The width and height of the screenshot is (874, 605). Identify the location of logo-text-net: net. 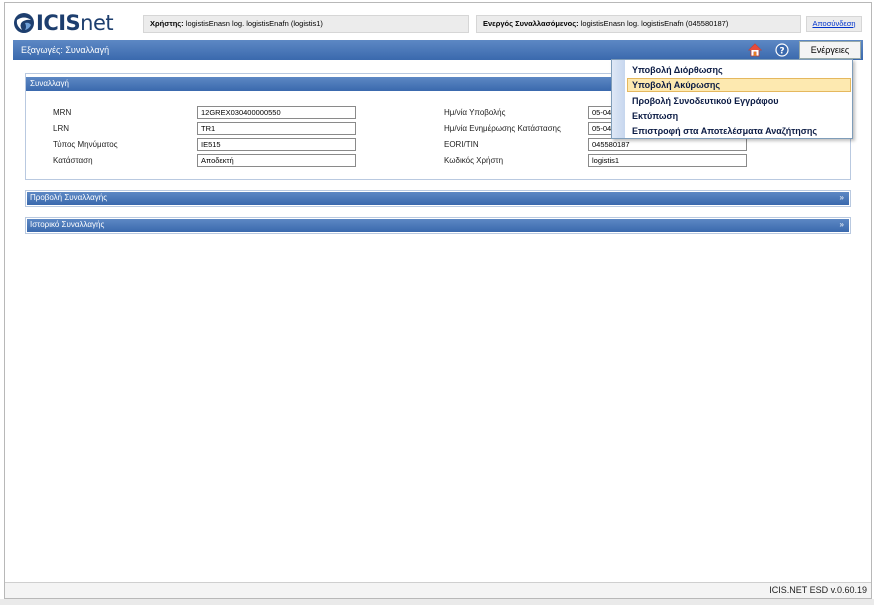
(97, 23).